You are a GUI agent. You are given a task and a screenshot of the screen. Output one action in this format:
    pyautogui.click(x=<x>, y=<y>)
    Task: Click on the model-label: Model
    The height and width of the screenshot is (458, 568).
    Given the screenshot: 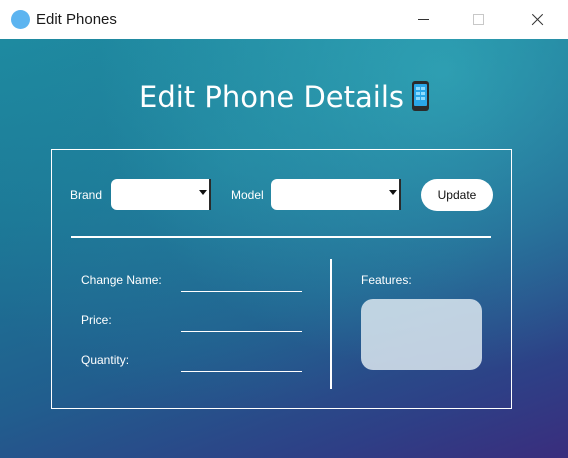 What is the action you would take?
    pyautogui.click(x=247, y=195)
    